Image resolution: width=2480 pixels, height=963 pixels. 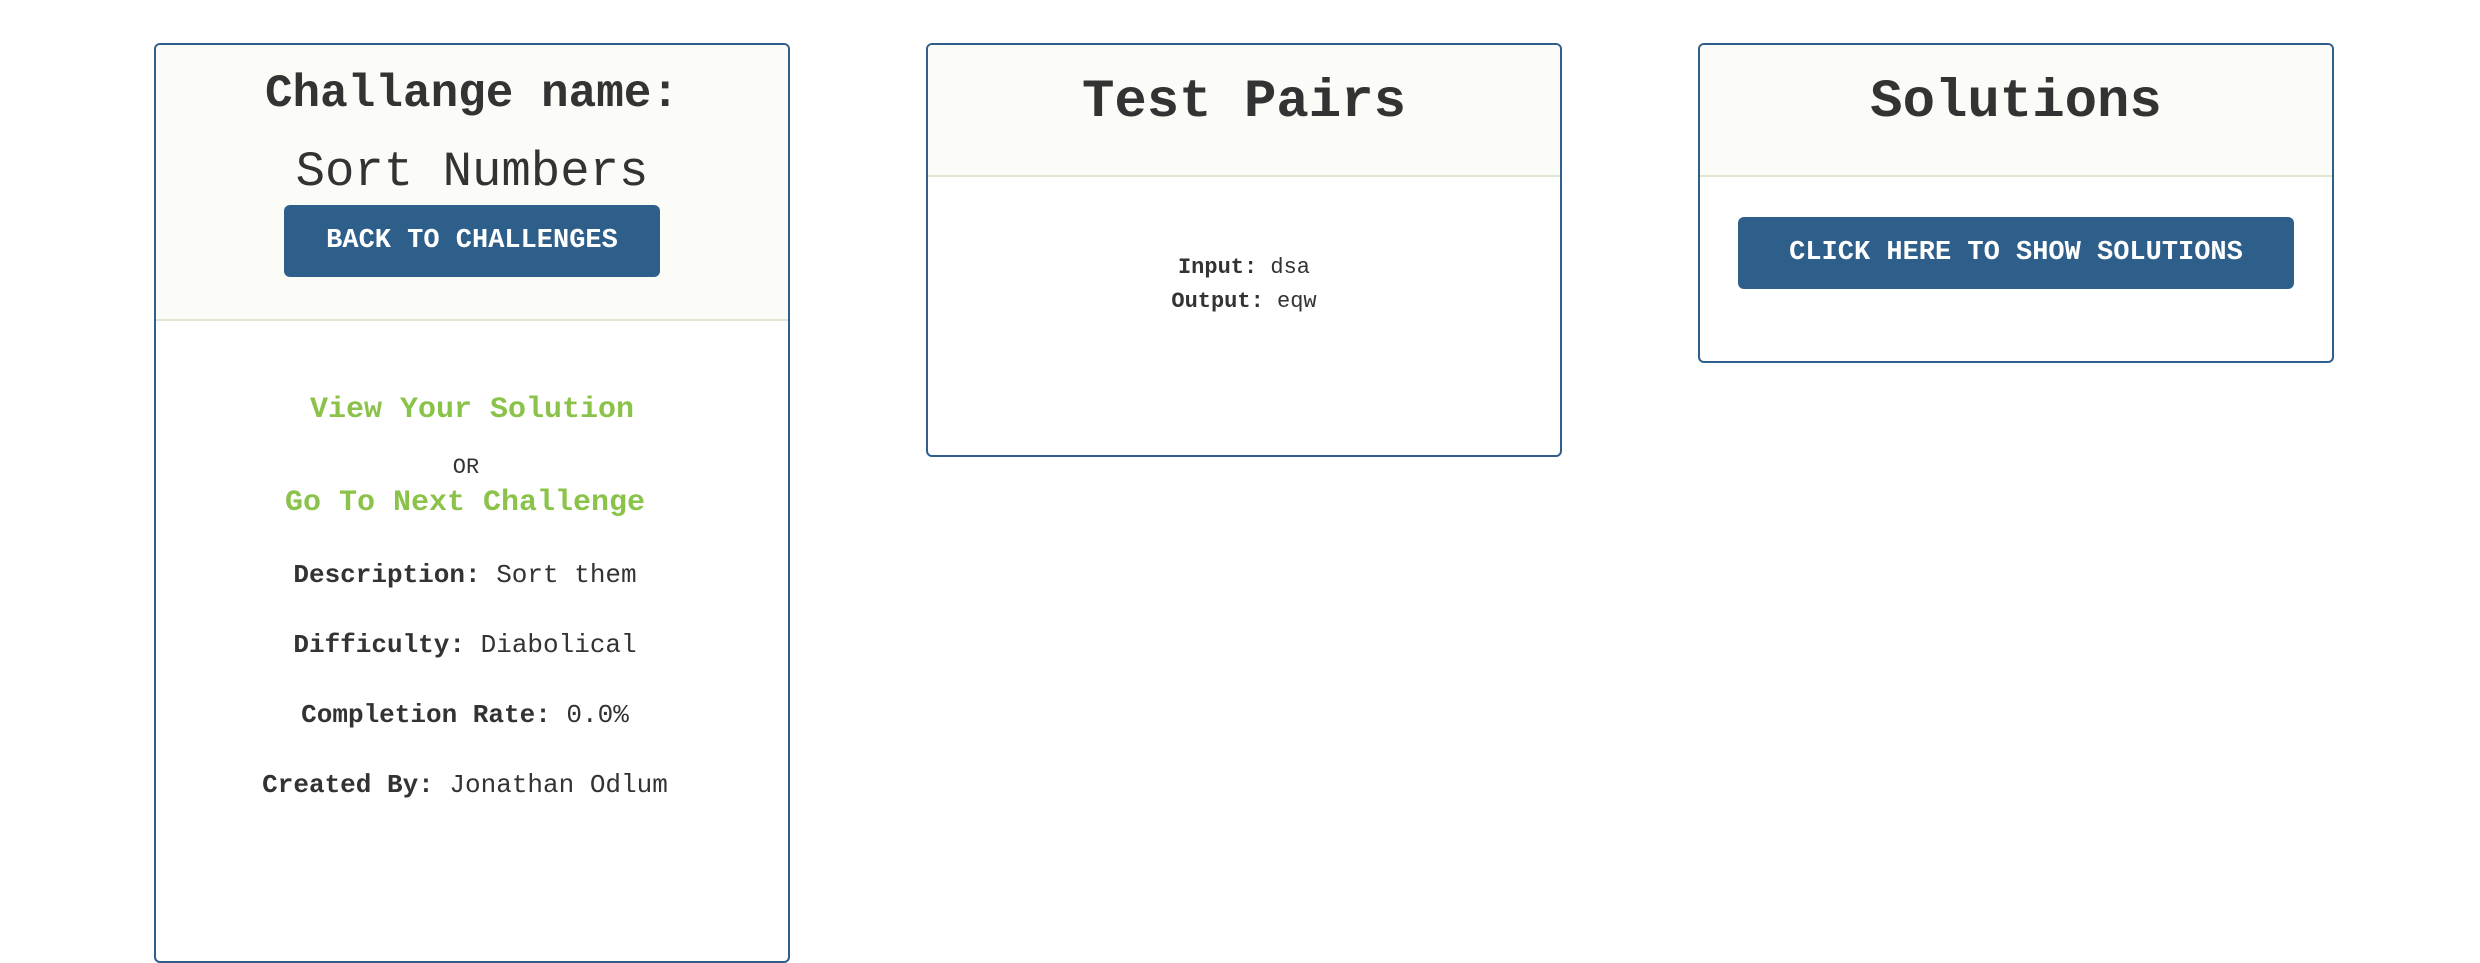 What do you see at coordinates (1244, 250) in the screenshot?
I see `test-pairs-panel: Test Pairs Input: dsa Output: eqw` at bounding box center [1244, 250].